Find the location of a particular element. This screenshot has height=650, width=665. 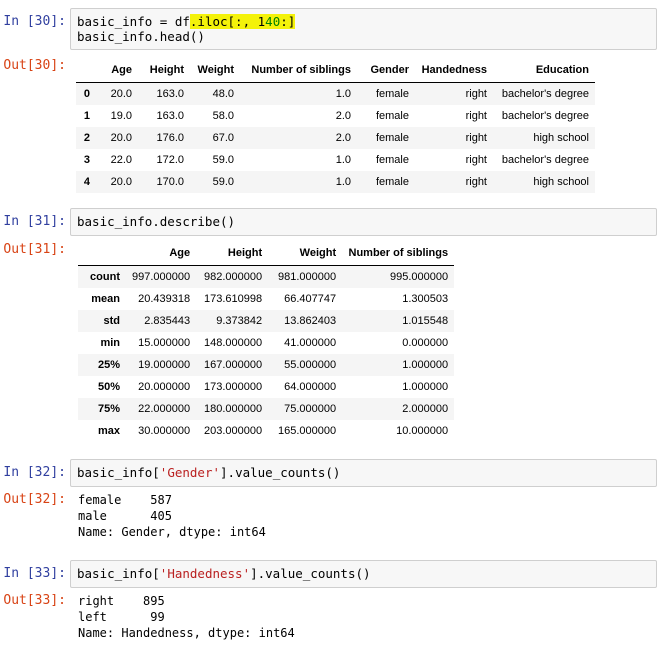

table-cell: 19.000000 is located at coordinates (164, 365).